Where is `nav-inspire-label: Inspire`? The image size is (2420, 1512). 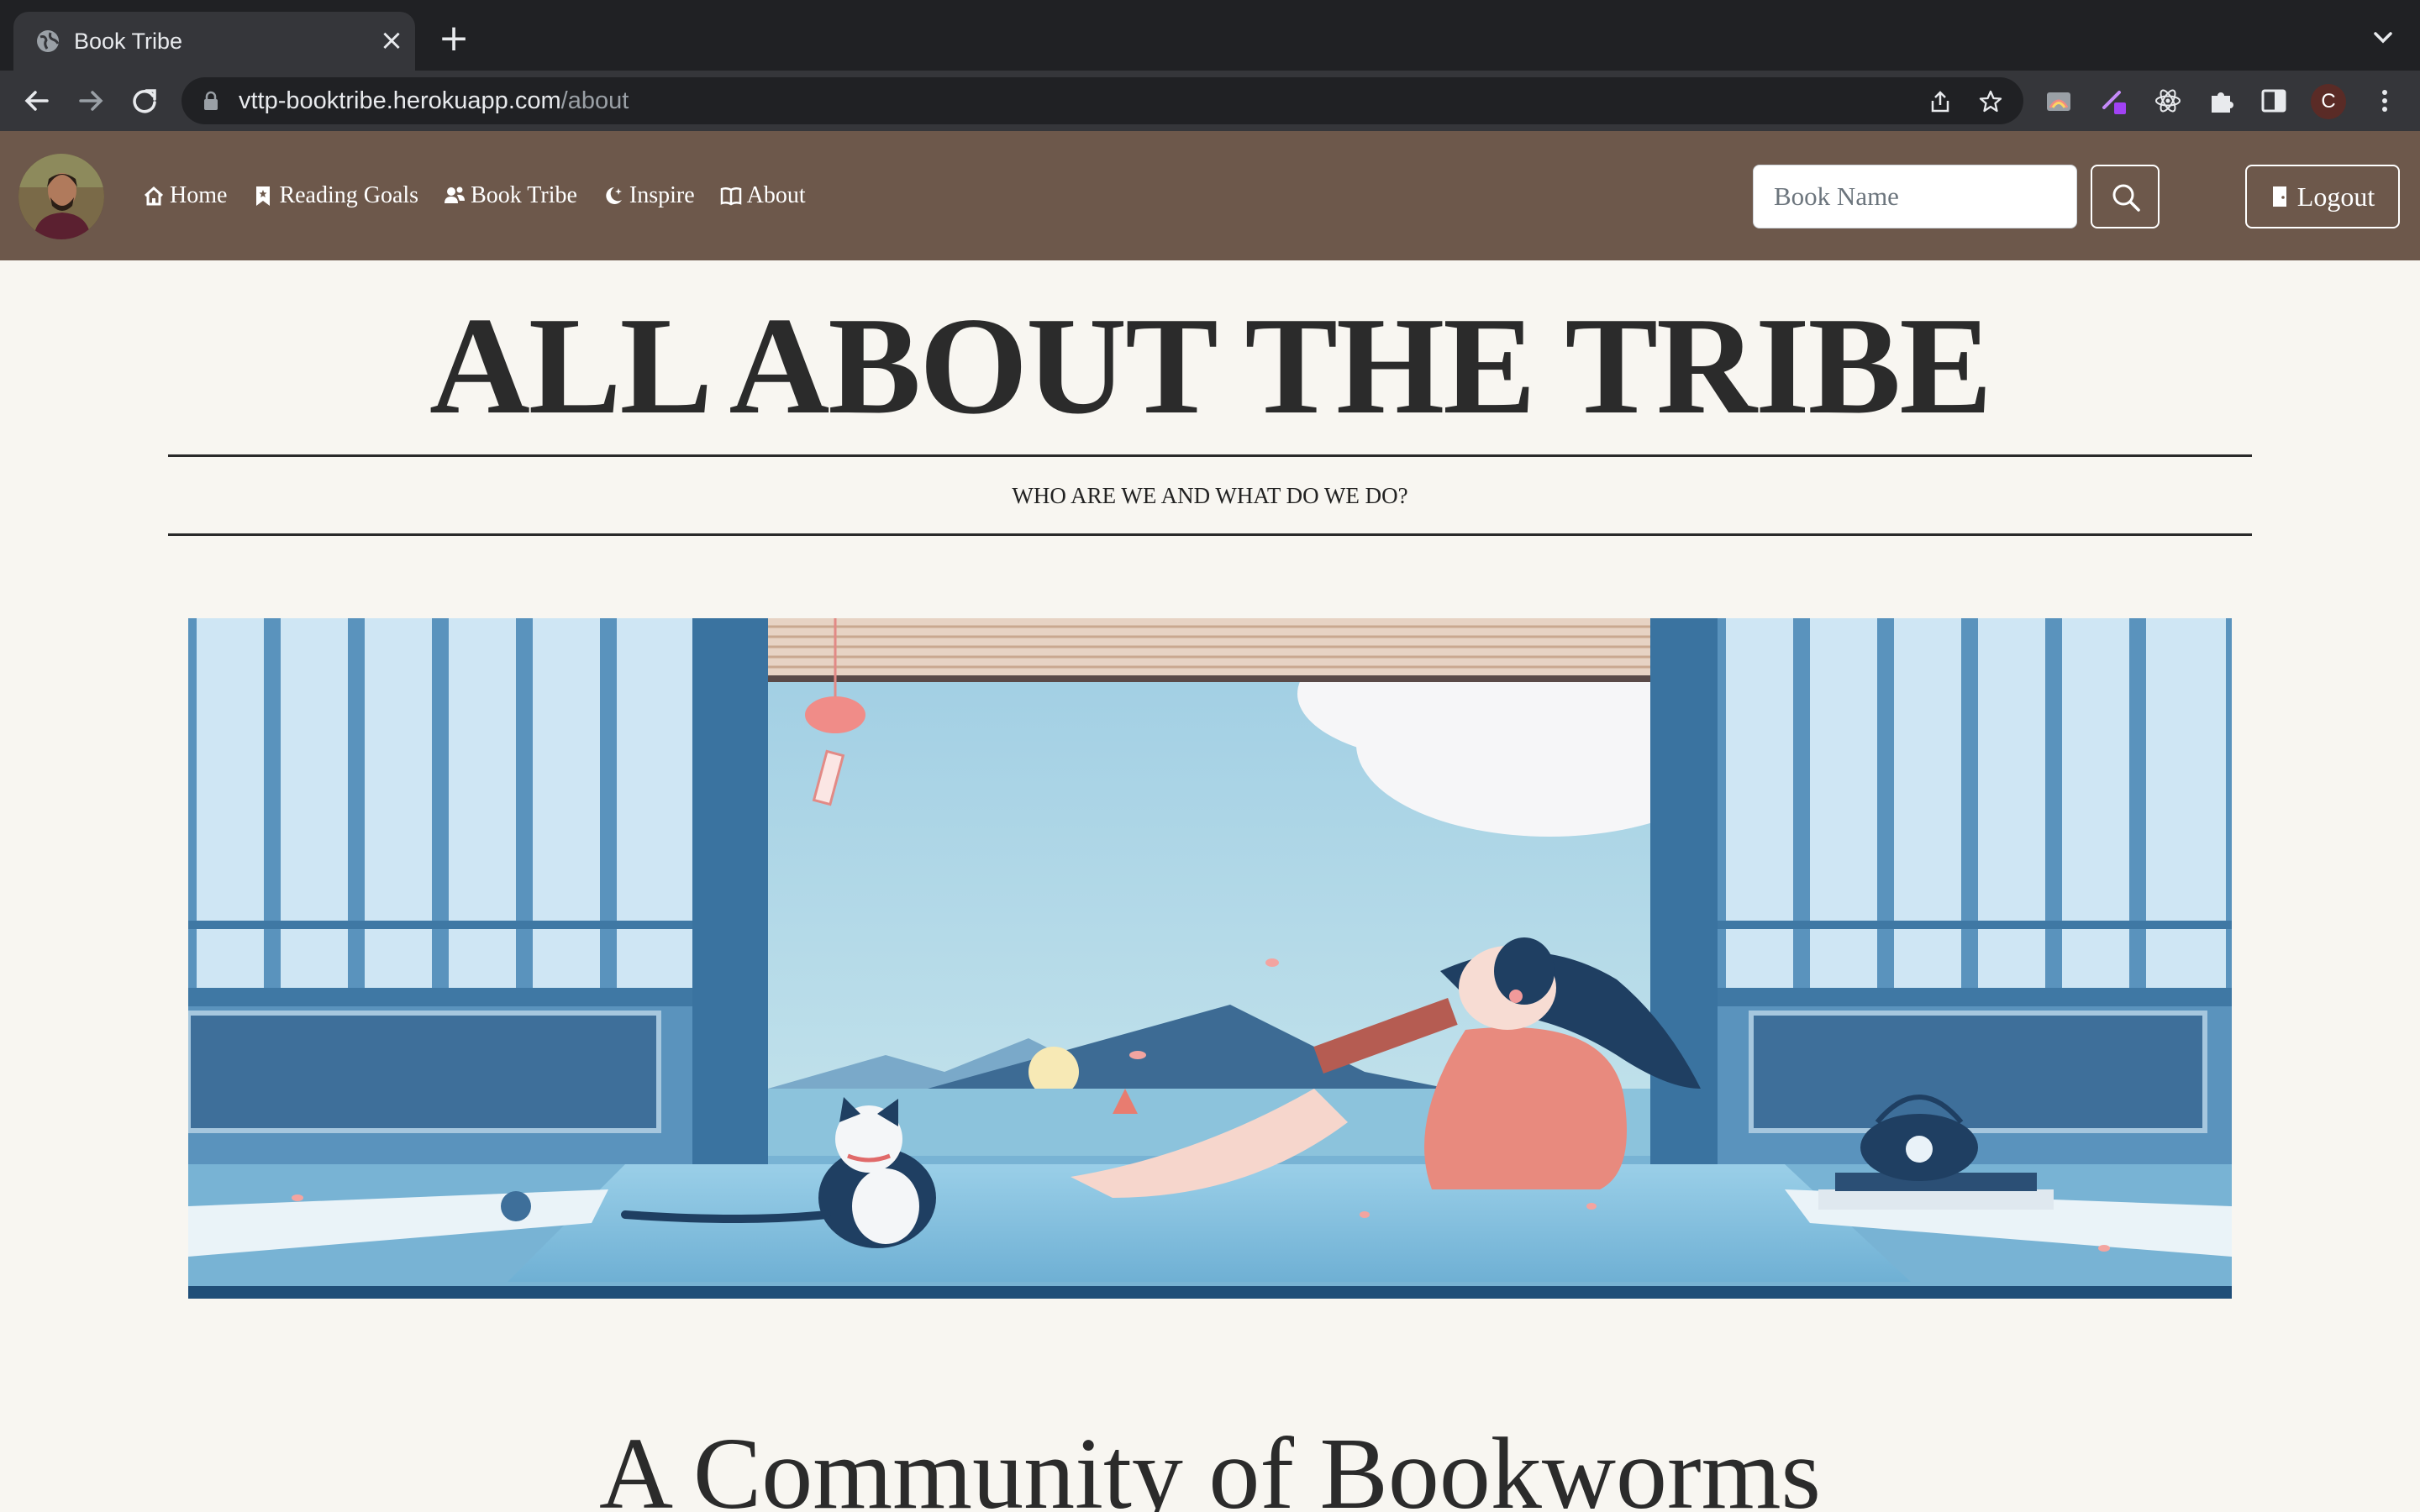 nav-inspire-label: Inspire is located at coordinates (662, 195).